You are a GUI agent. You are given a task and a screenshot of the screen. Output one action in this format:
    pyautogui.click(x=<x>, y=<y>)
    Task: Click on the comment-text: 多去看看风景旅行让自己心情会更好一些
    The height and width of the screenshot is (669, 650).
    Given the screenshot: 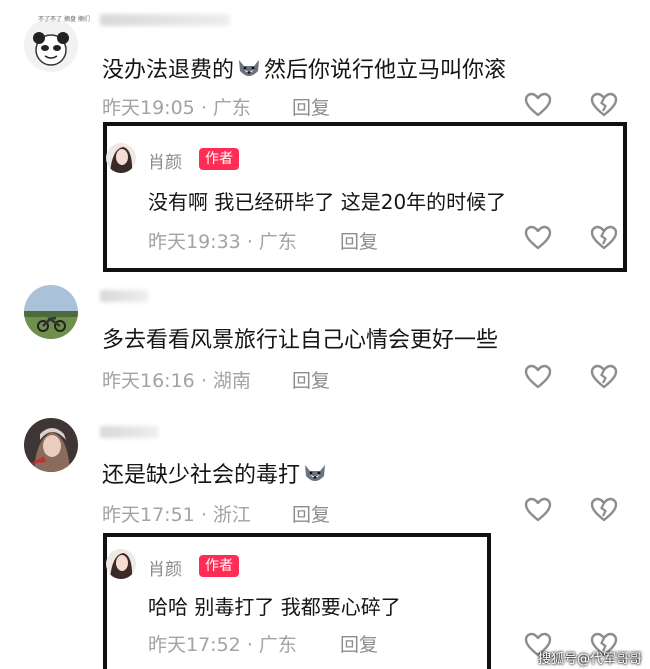 What is the action you would take?
    pyautogui.click(x=300, y=340)
    